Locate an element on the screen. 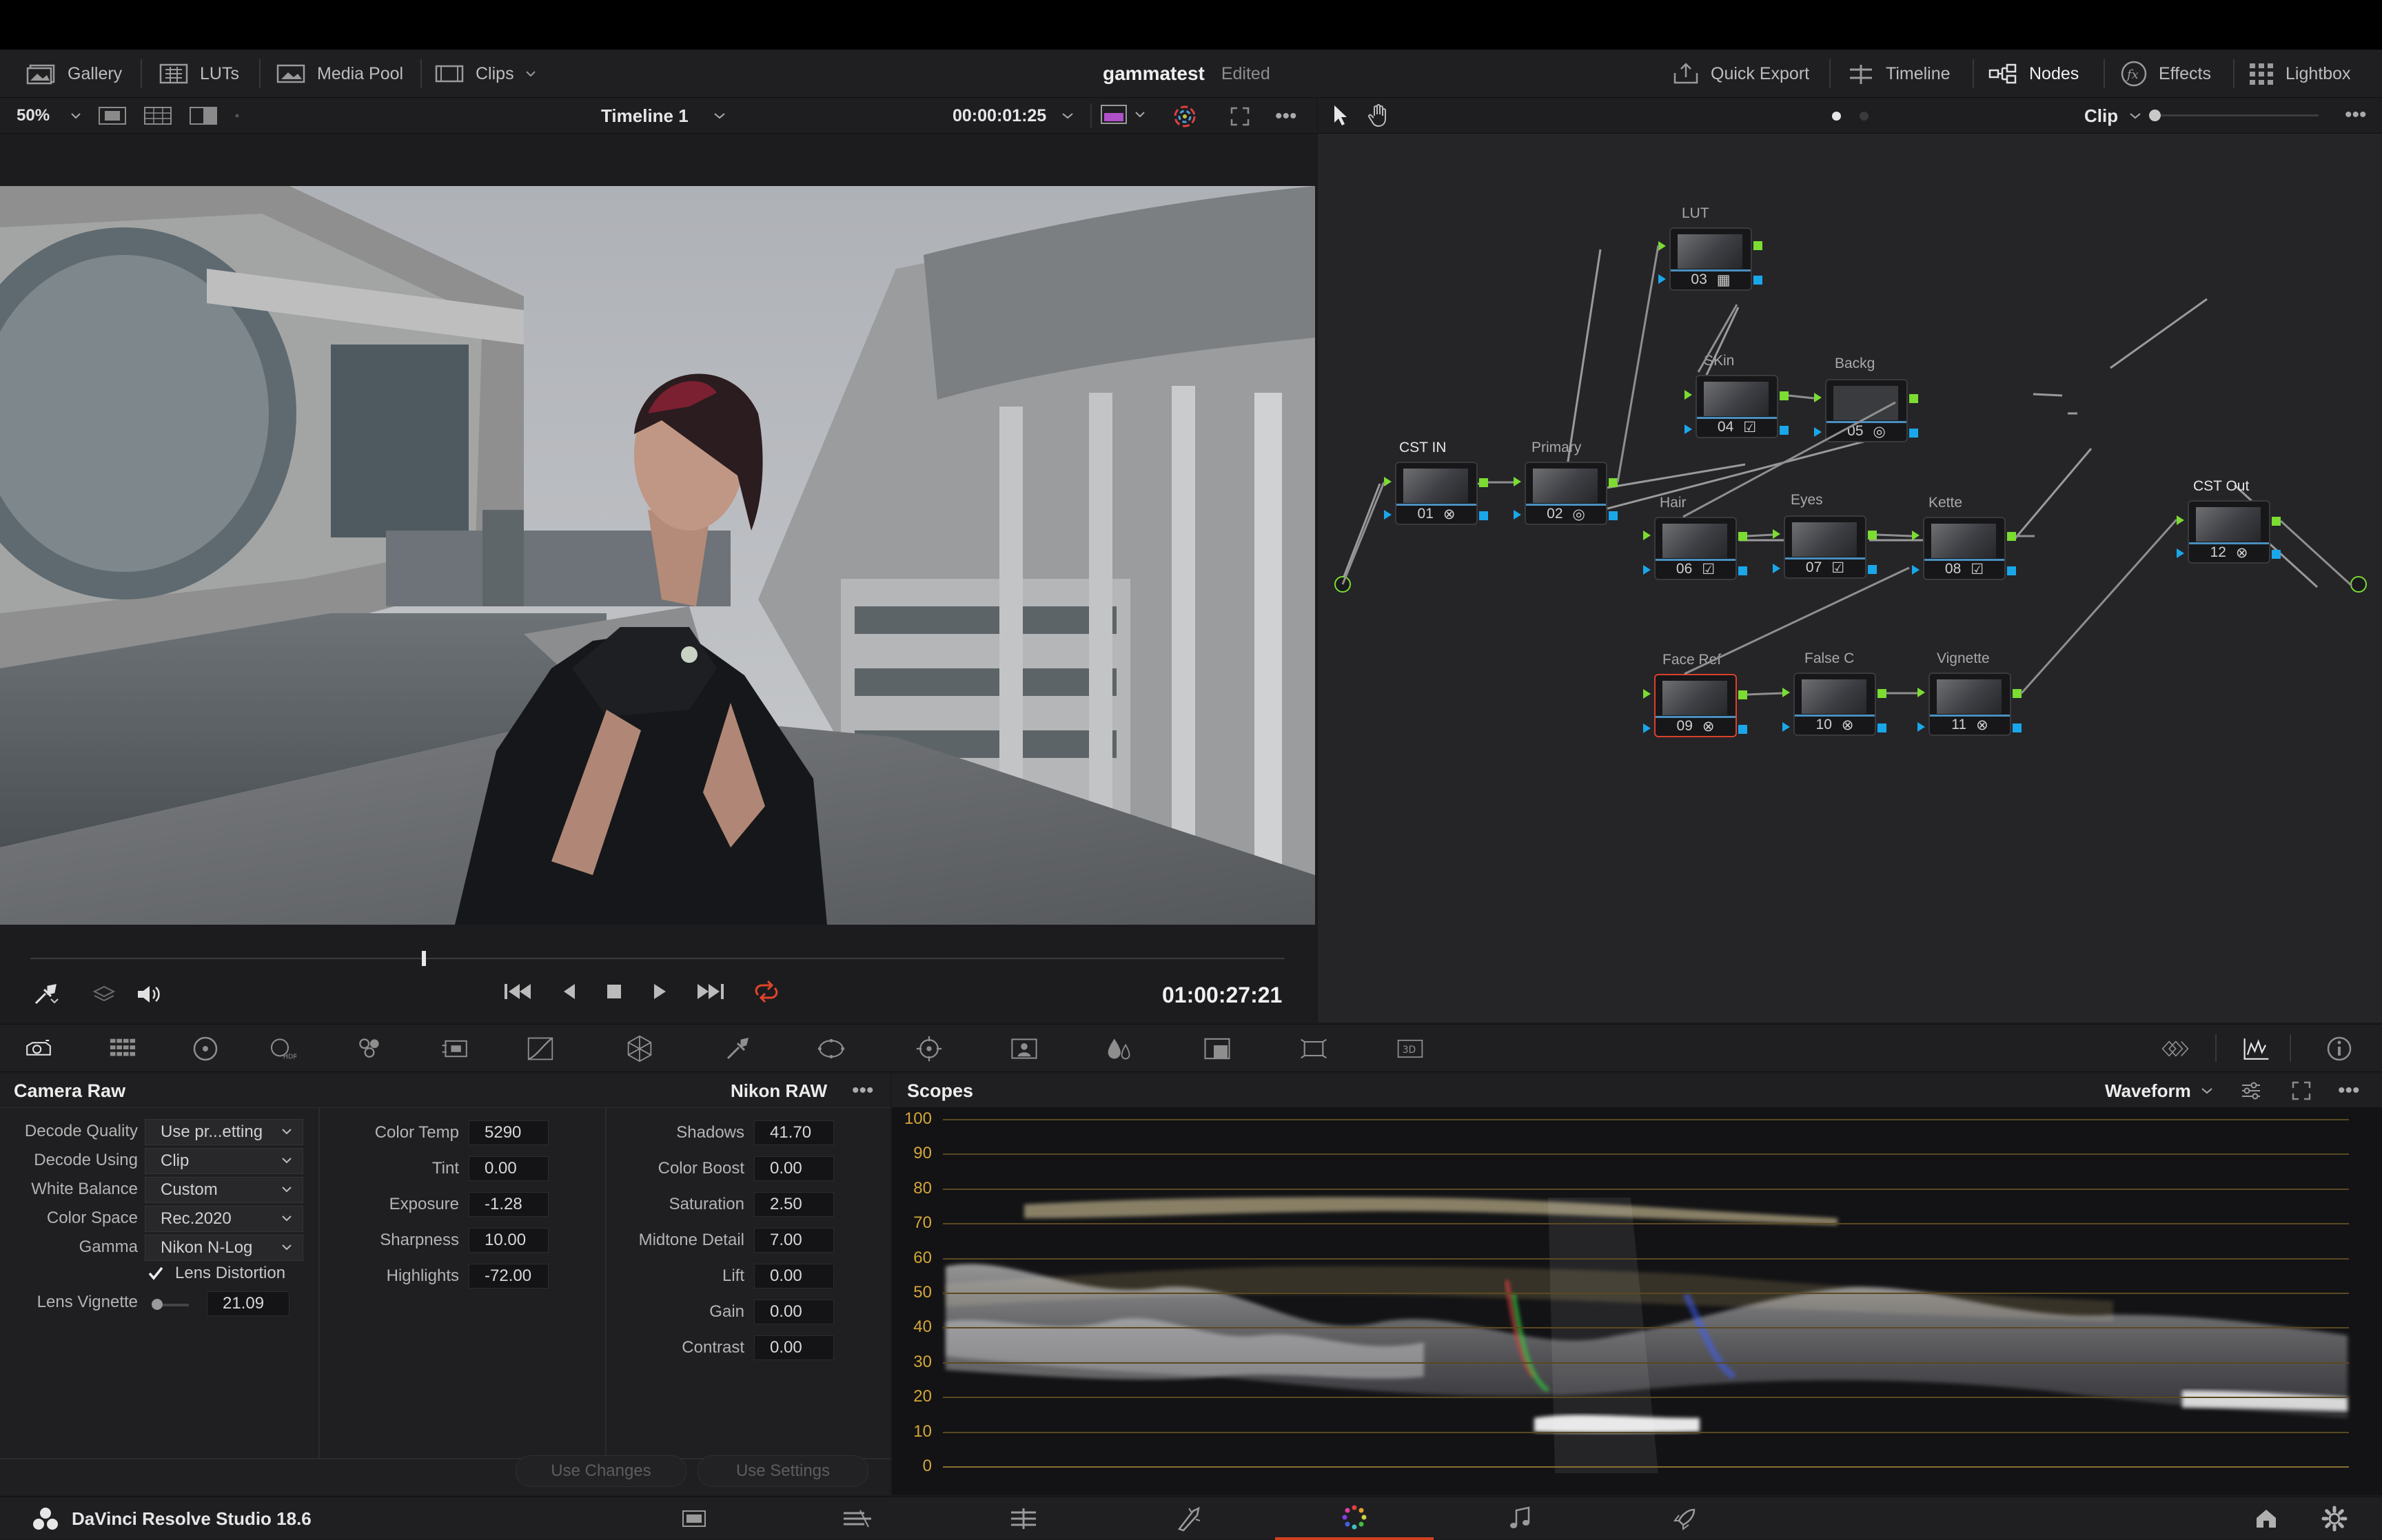  go-to-end-icon is located at coordinates (710, 991).